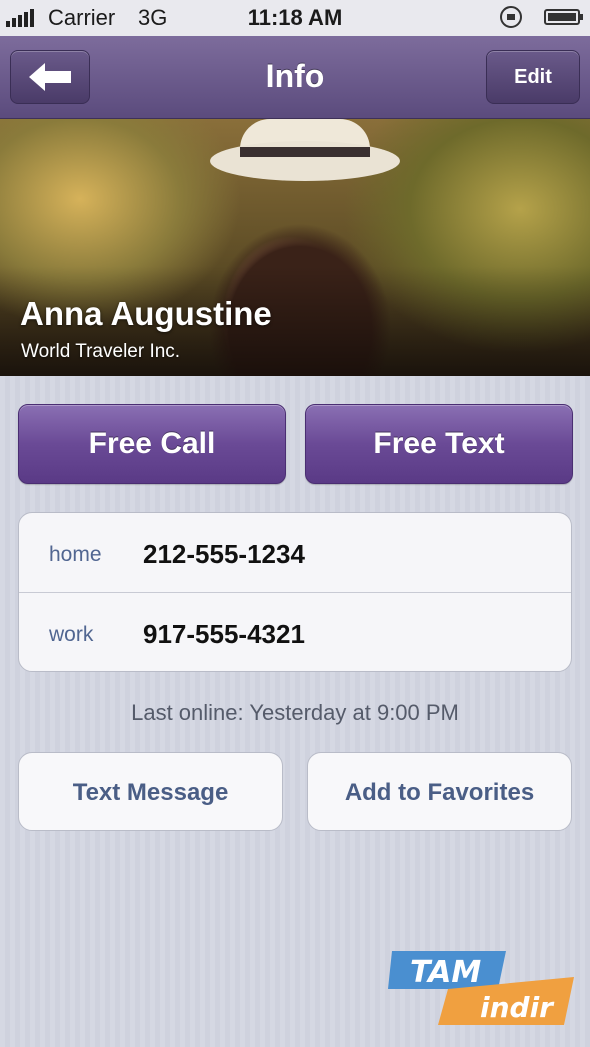 Image resolution: width=590 pixels, height=1047 pixels. Describe the element at coordinates (146, 313) in the screenshot. I see `contact-name: Anna Augustine` at that location.